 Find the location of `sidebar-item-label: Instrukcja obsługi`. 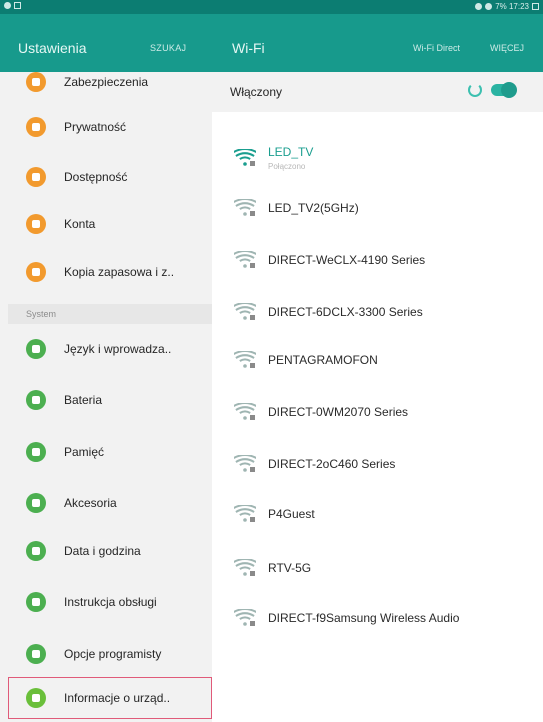

sidebar-item-label: Instrukcja obsługi is located at coordinates (110, 602).